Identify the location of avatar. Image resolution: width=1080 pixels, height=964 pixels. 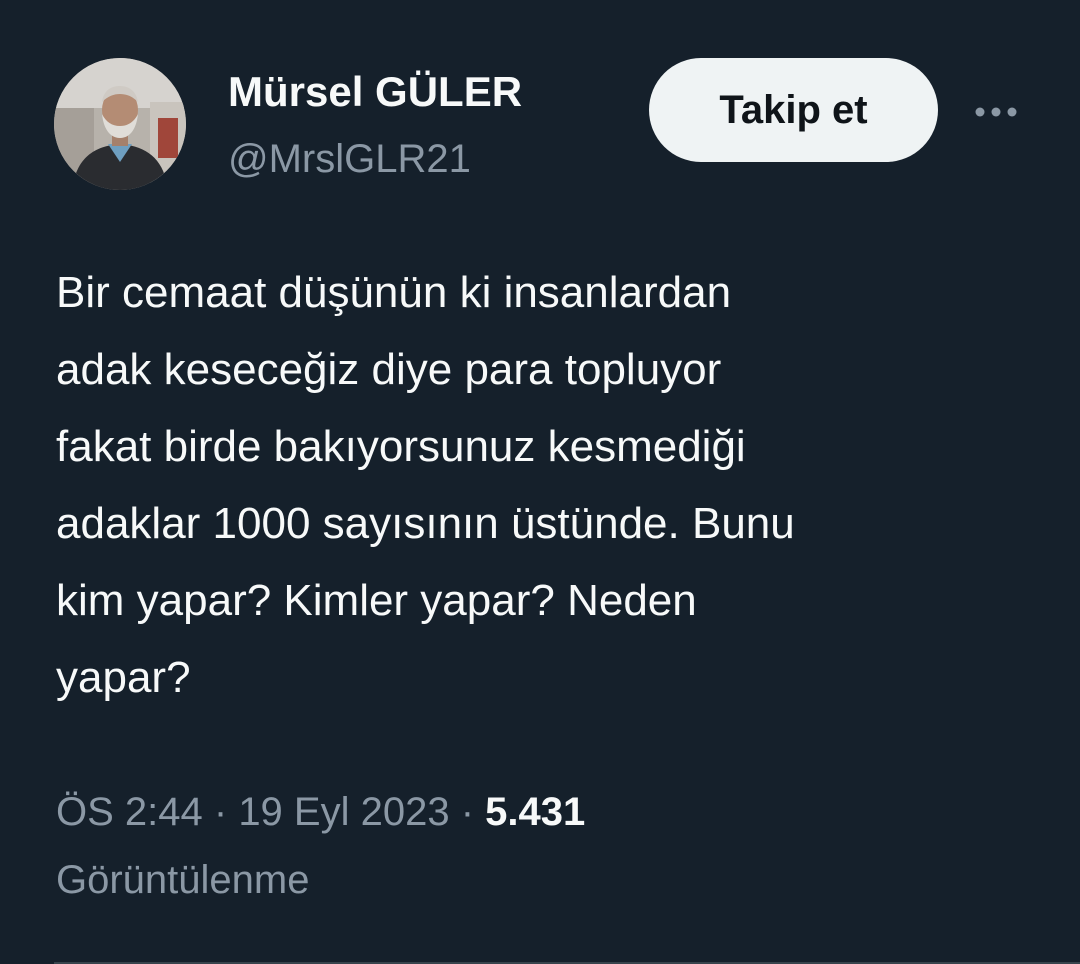
(120, 124).